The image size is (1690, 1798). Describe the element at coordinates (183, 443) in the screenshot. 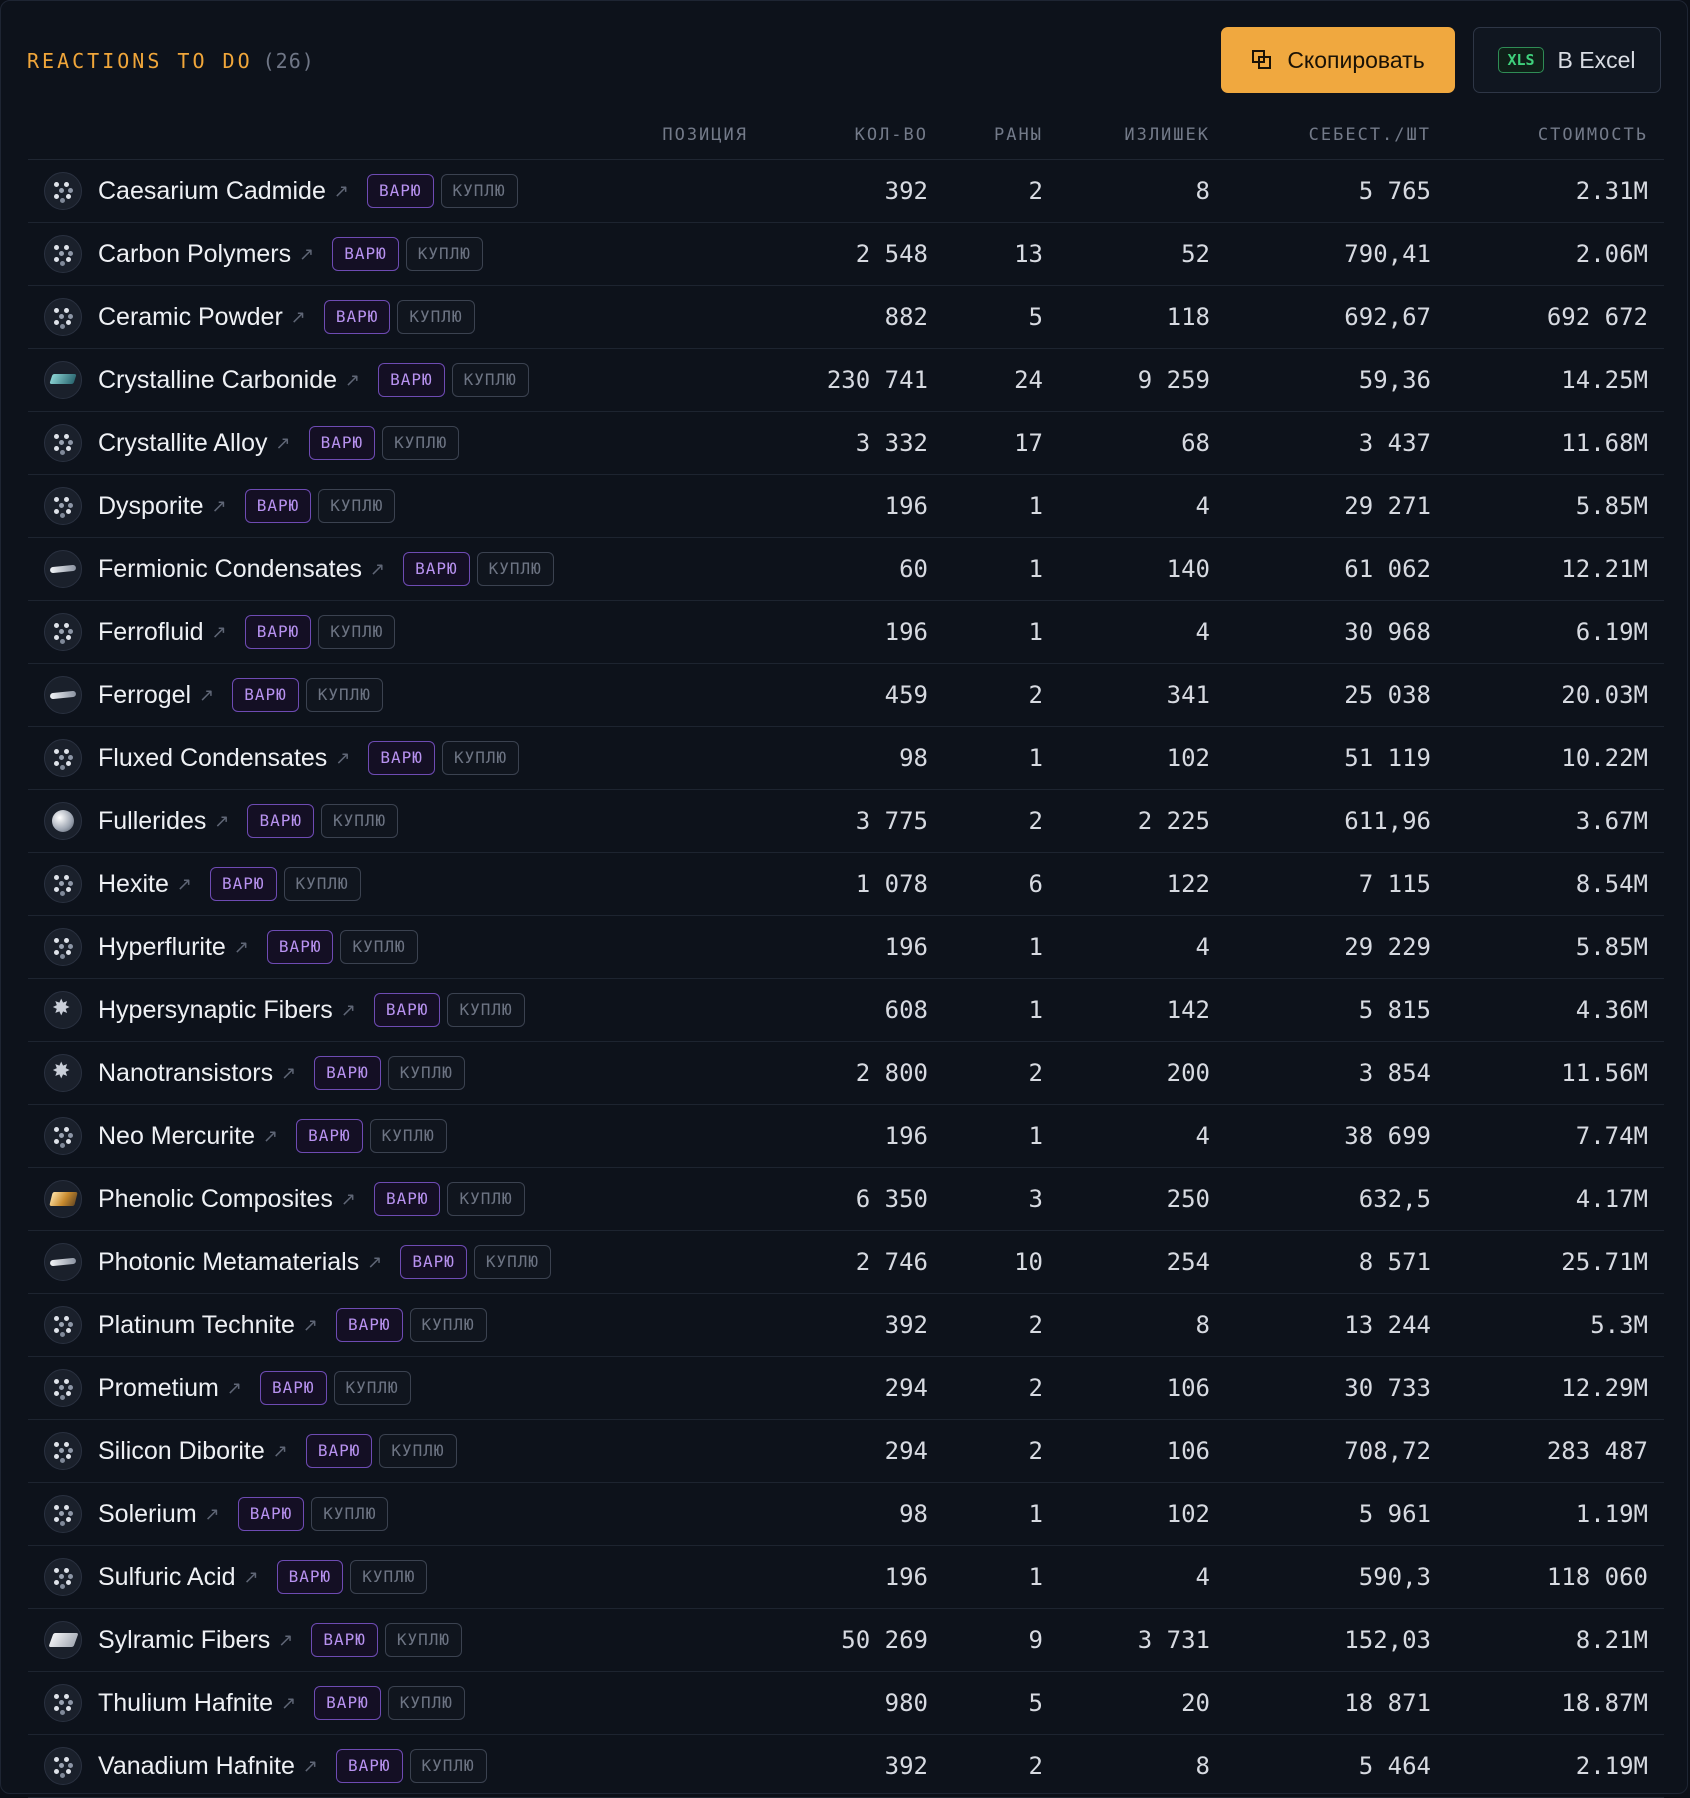

I see `item-name: Crystallite Alloy` at that location.